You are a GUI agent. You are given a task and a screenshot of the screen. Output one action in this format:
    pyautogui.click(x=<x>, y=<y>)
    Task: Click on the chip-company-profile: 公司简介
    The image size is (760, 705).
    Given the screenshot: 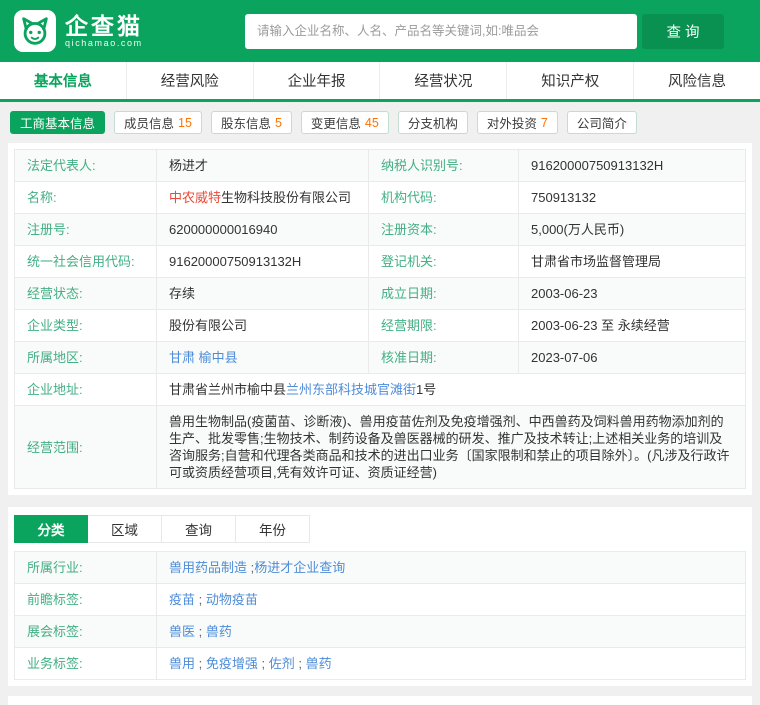 What is the action you would take?
    pyautogui.click(x=601, y=122)
    